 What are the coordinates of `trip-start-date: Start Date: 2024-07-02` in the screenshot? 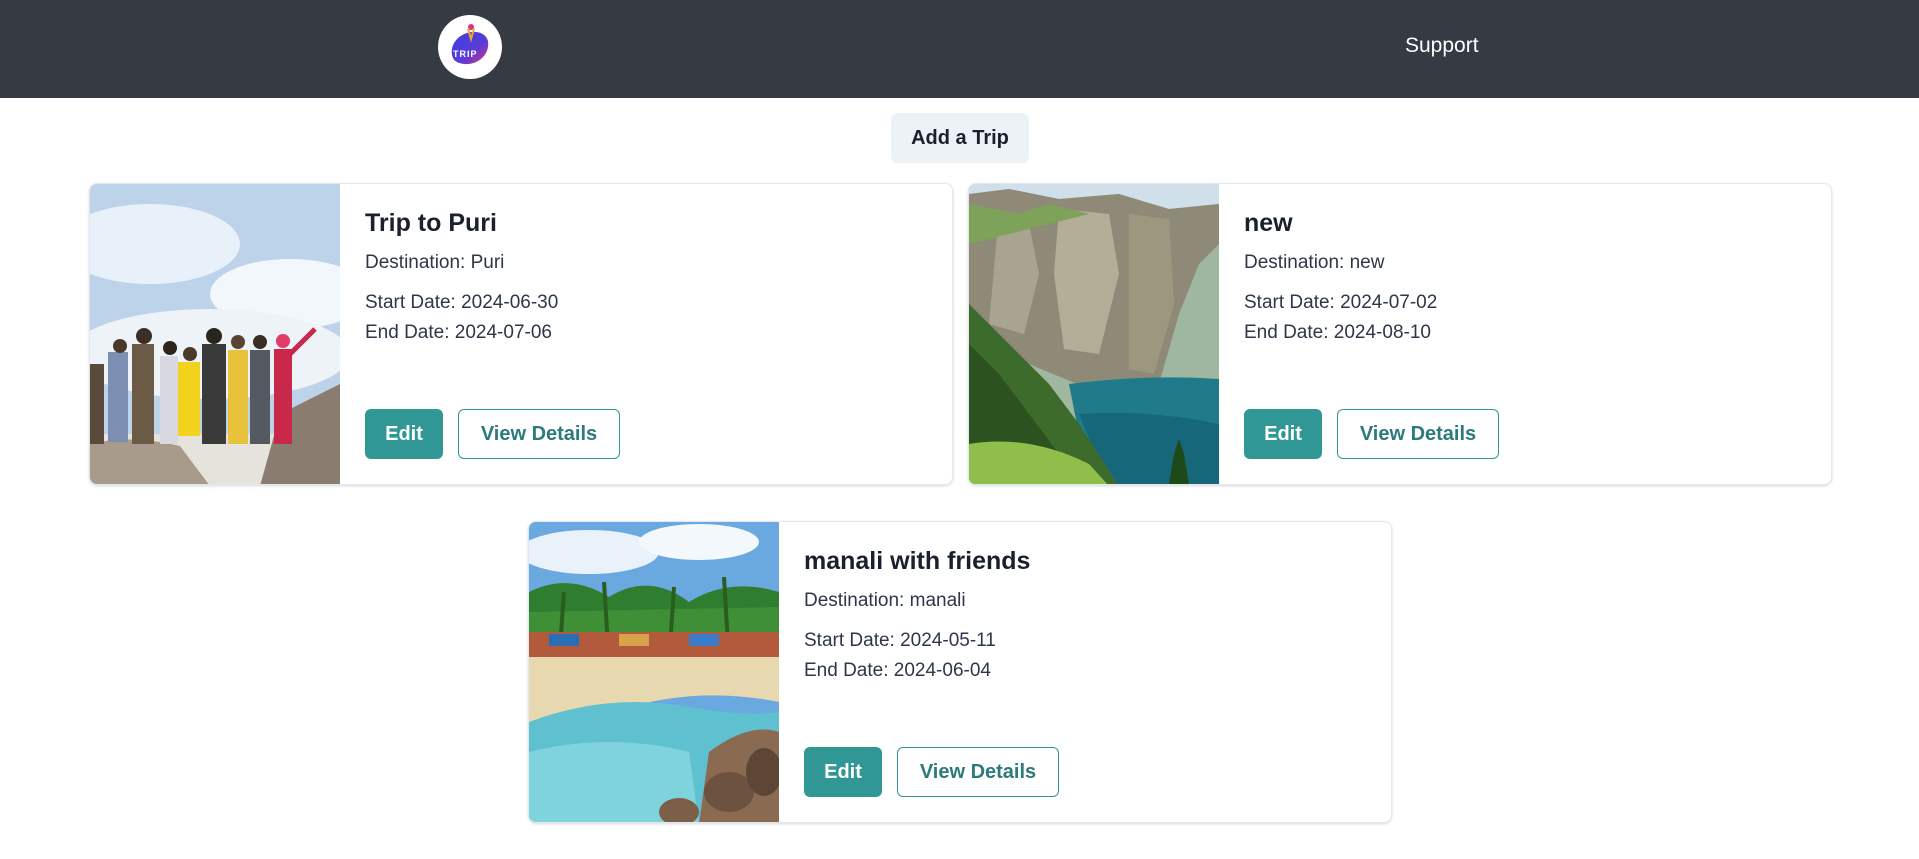 It's located at (1341, 302).